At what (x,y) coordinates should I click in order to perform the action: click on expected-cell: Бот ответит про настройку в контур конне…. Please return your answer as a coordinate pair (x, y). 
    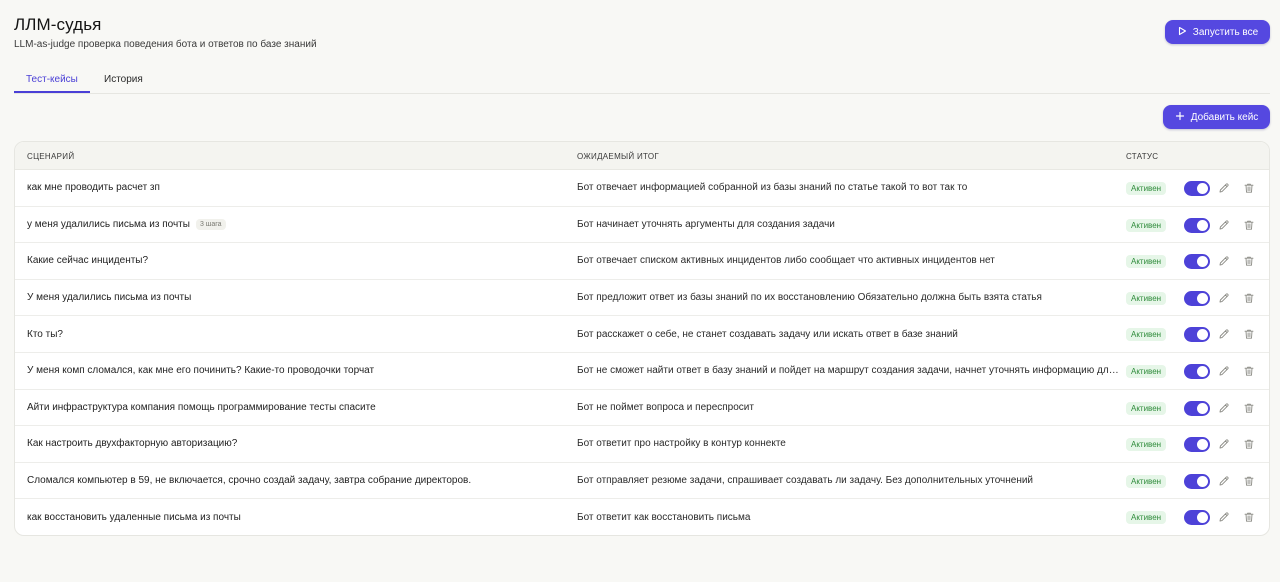
    Looking at the image, I should click on (848, 444).